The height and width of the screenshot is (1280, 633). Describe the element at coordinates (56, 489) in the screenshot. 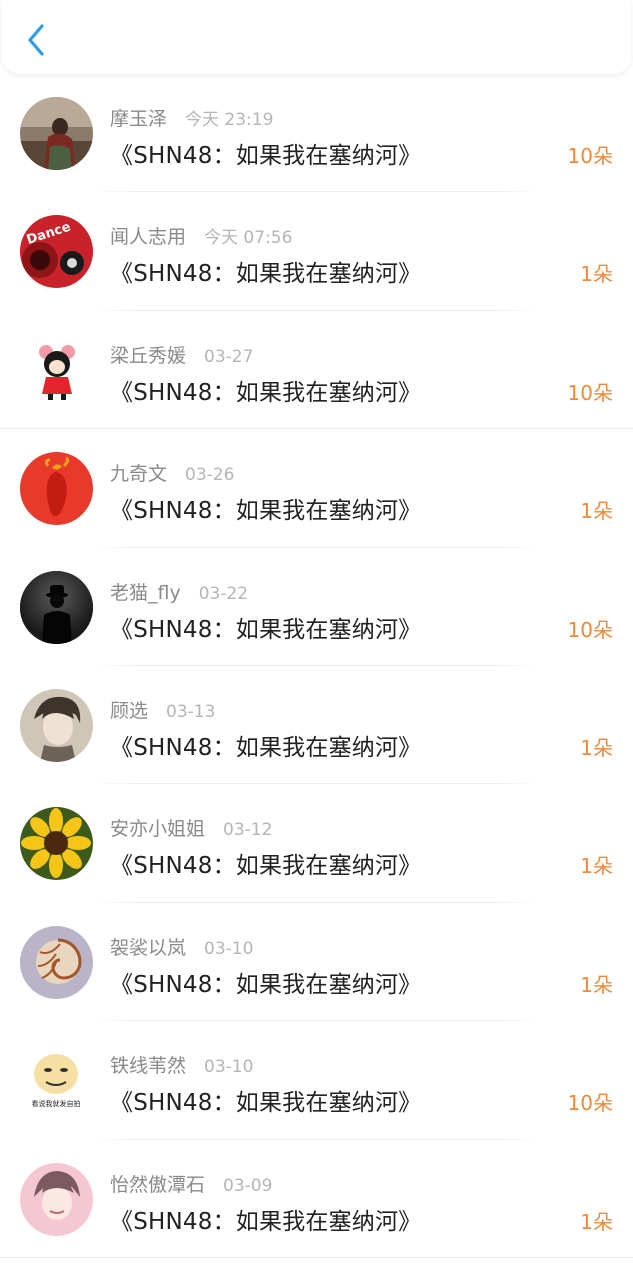

I see `red-pepper-avatar` at that location.